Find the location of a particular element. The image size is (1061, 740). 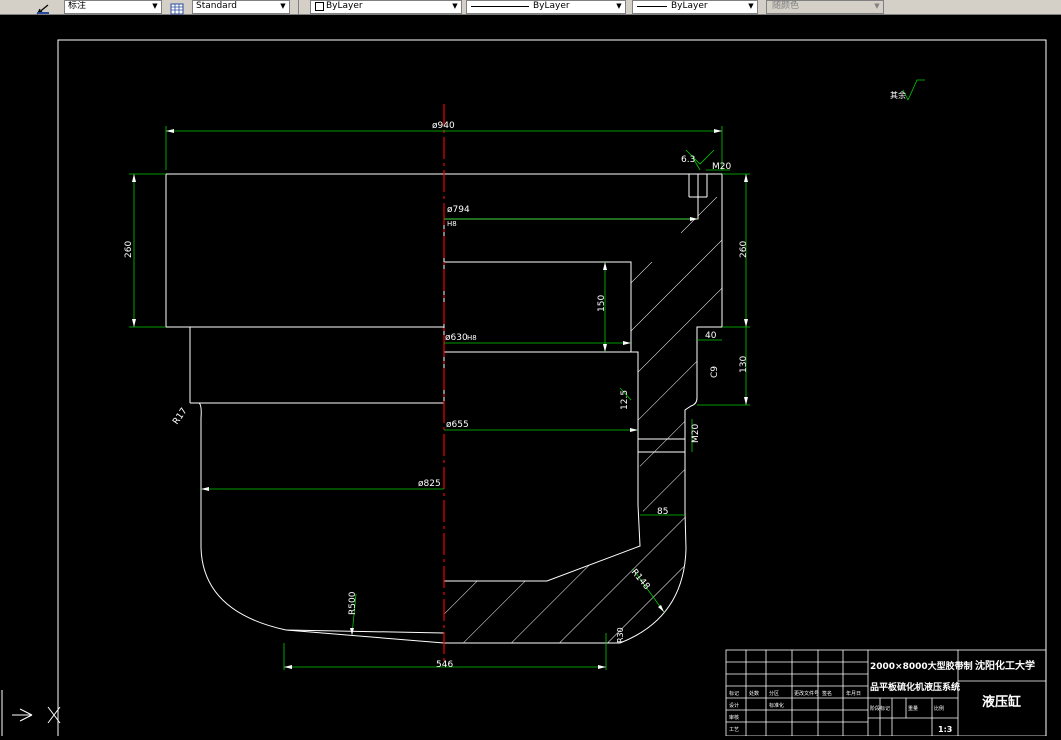

dim-tolerance-794: H8 is located at coordinates (452, 224).